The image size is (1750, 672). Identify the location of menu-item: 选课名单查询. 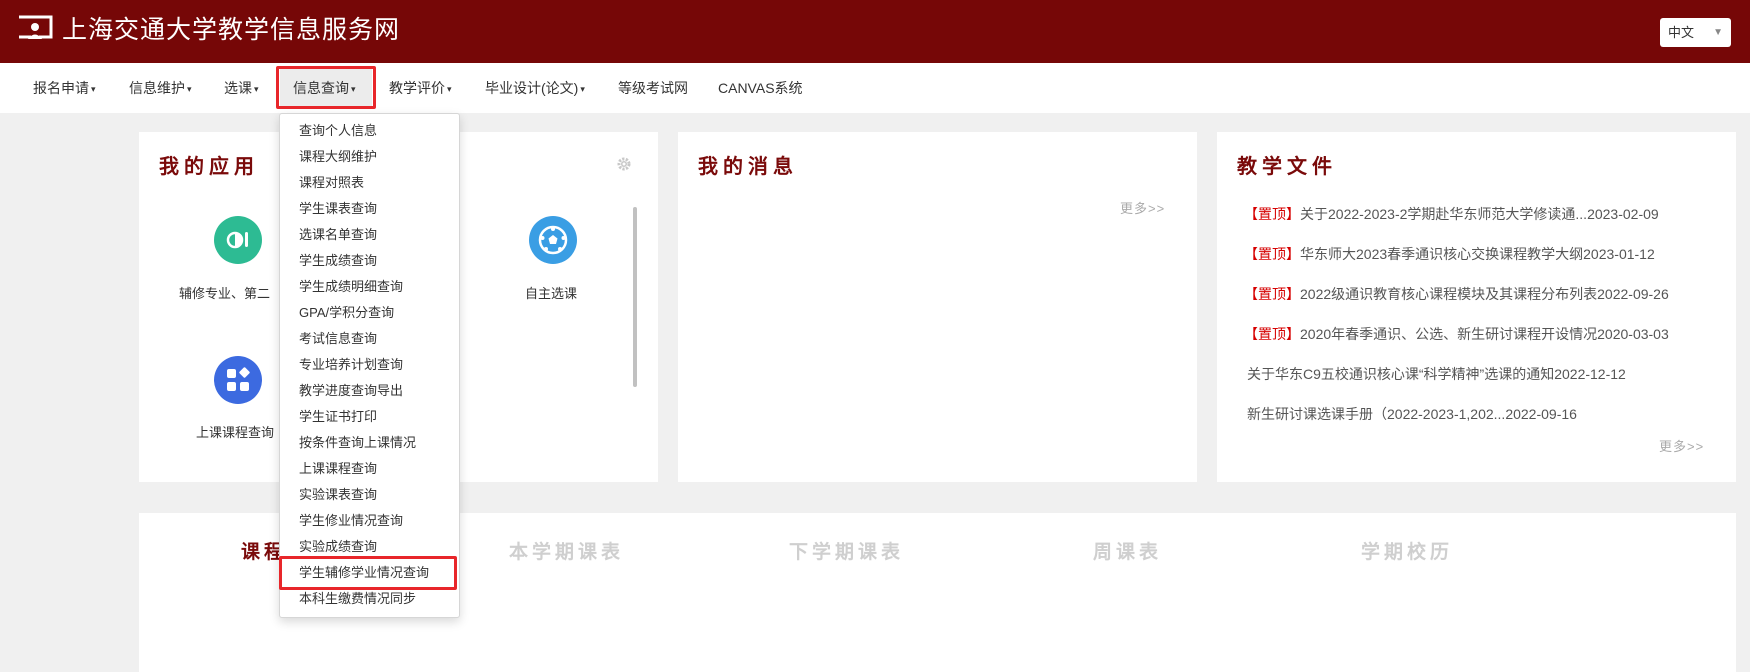
(338, 235).